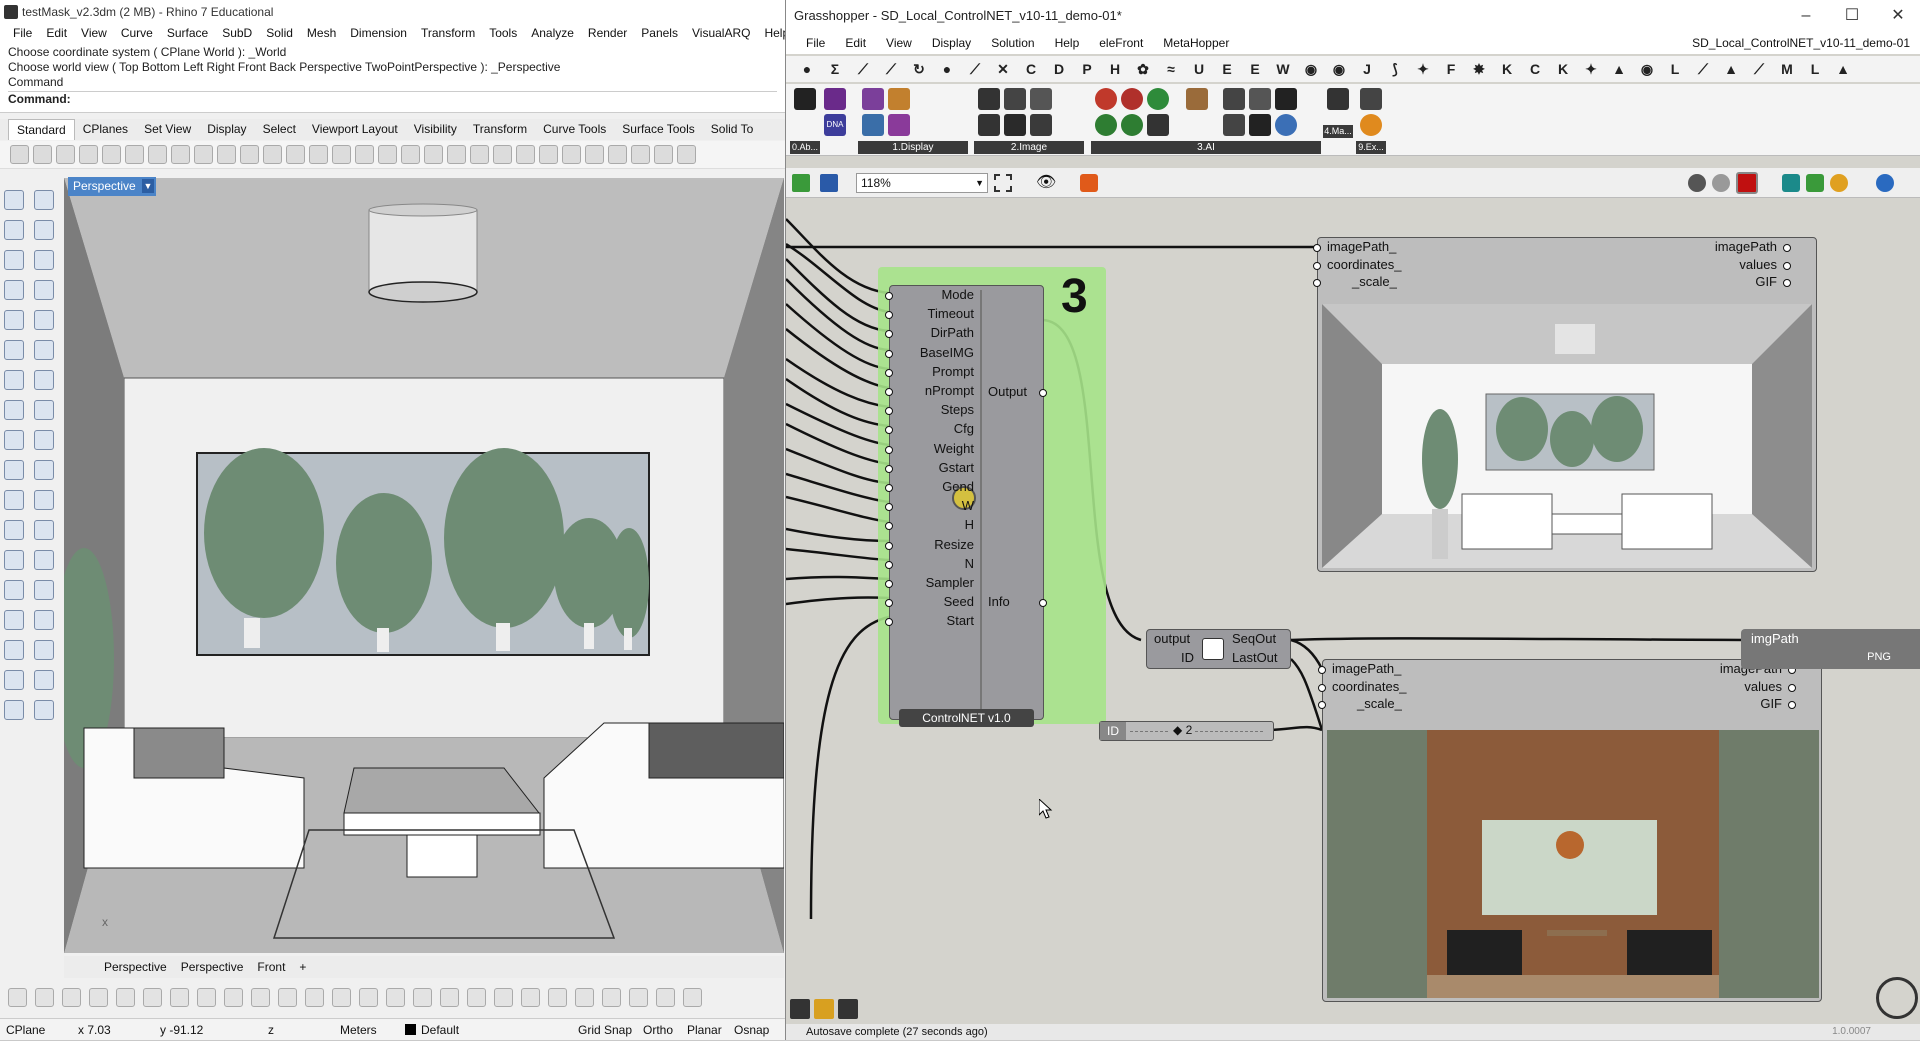 This screenshot has width=1920, height=1041. I want to click on maximize-icon: ☐, so click(1852, 16).